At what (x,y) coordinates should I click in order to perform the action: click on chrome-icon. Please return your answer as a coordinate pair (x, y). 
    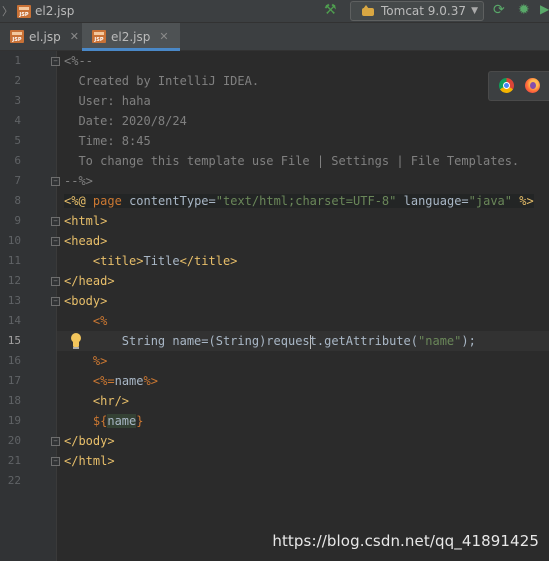
    Looking at the image, I should click on (506, 85).